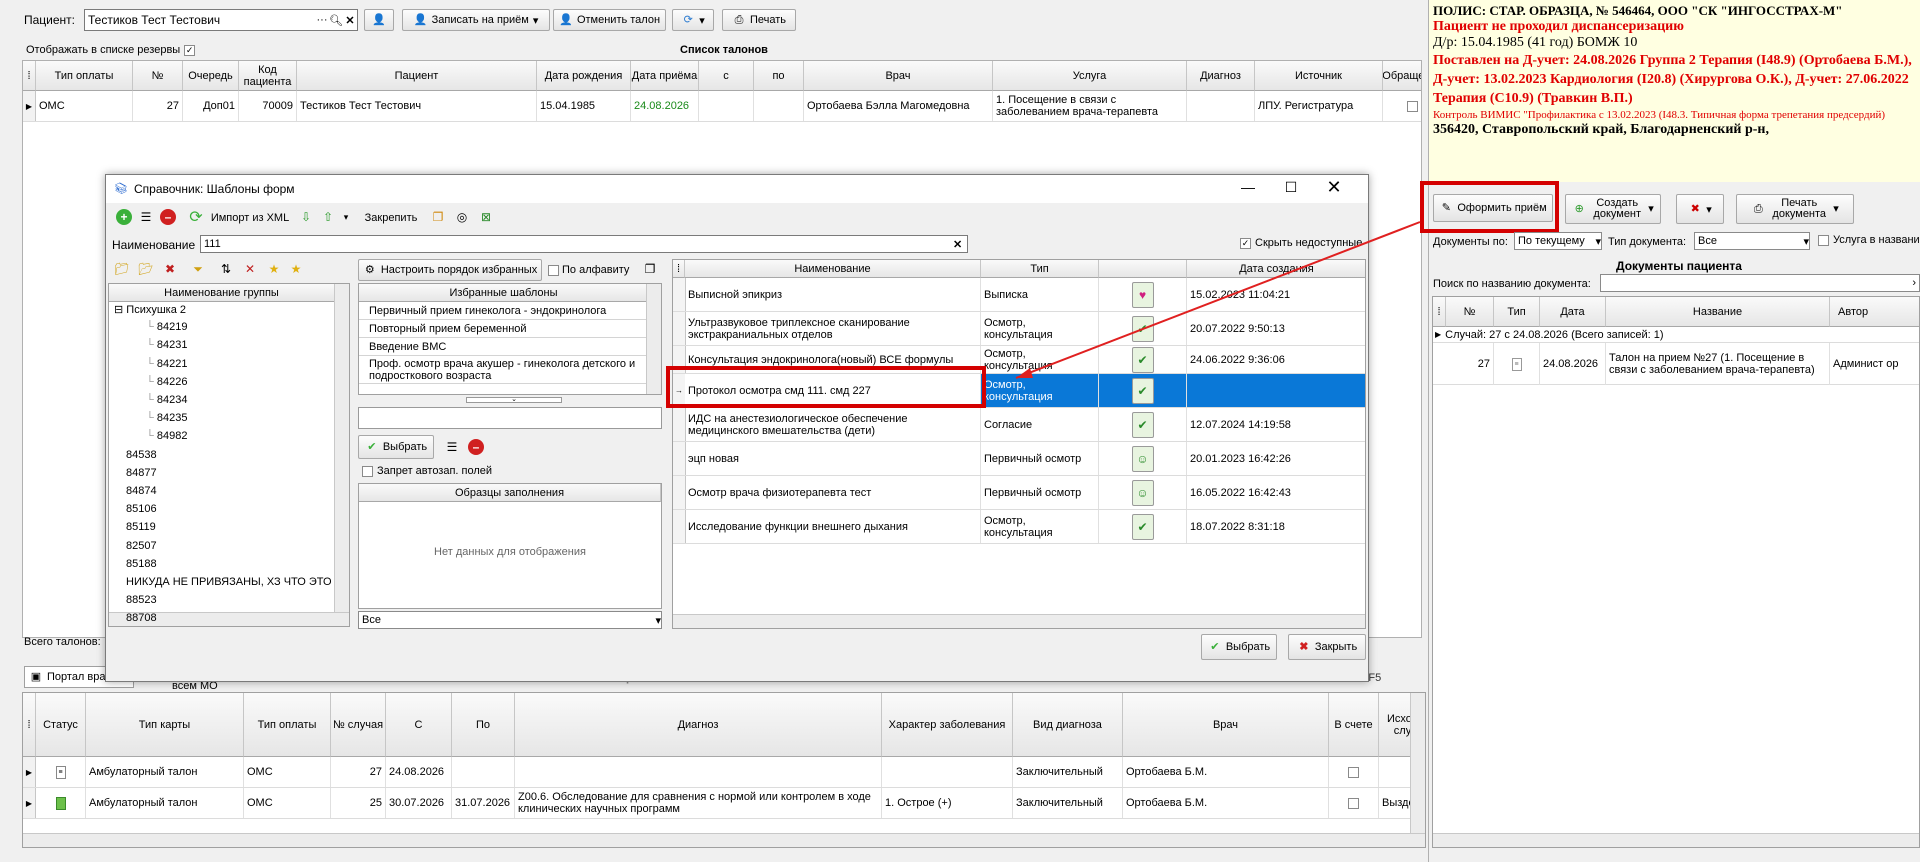  Describe the element at coordinates (514, 399) in the screenshot. I see `splitter-handle: ⌄` at that location.